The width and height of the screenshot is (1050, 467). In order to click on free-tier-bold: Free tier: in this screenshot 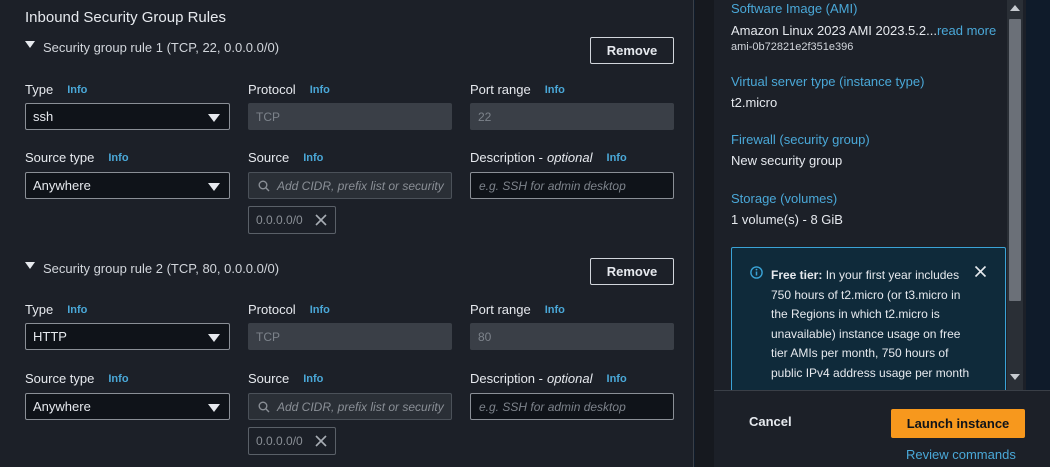, I will do `click(797, 275)`.